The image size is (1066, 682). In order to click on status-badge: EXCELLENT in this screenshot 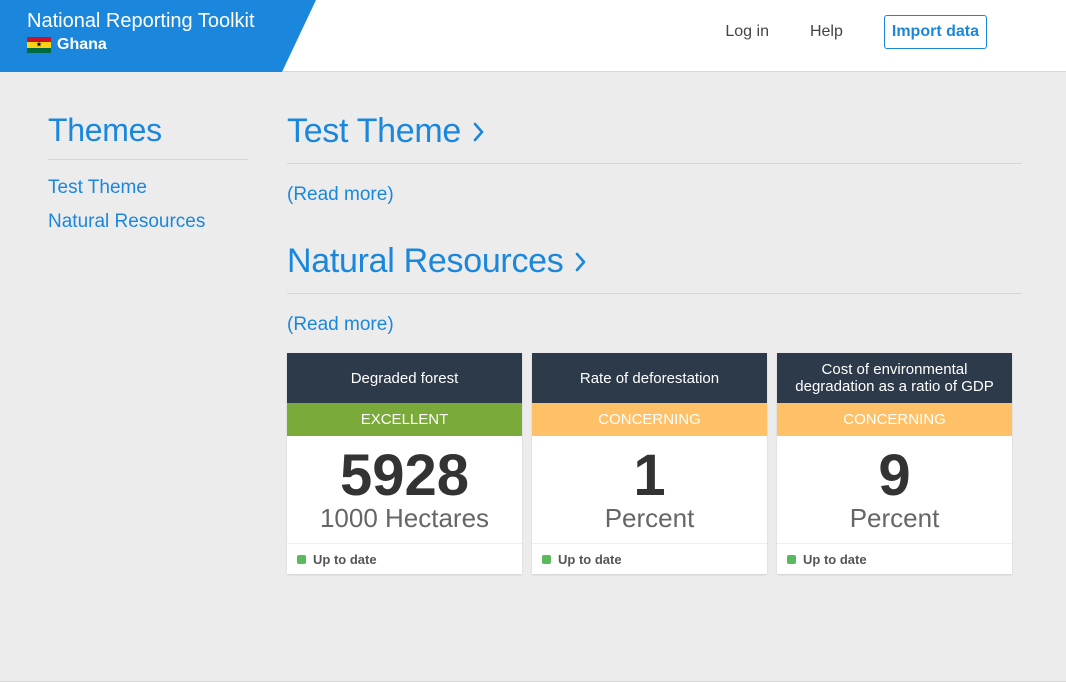, I will do `click(404, 419)`.